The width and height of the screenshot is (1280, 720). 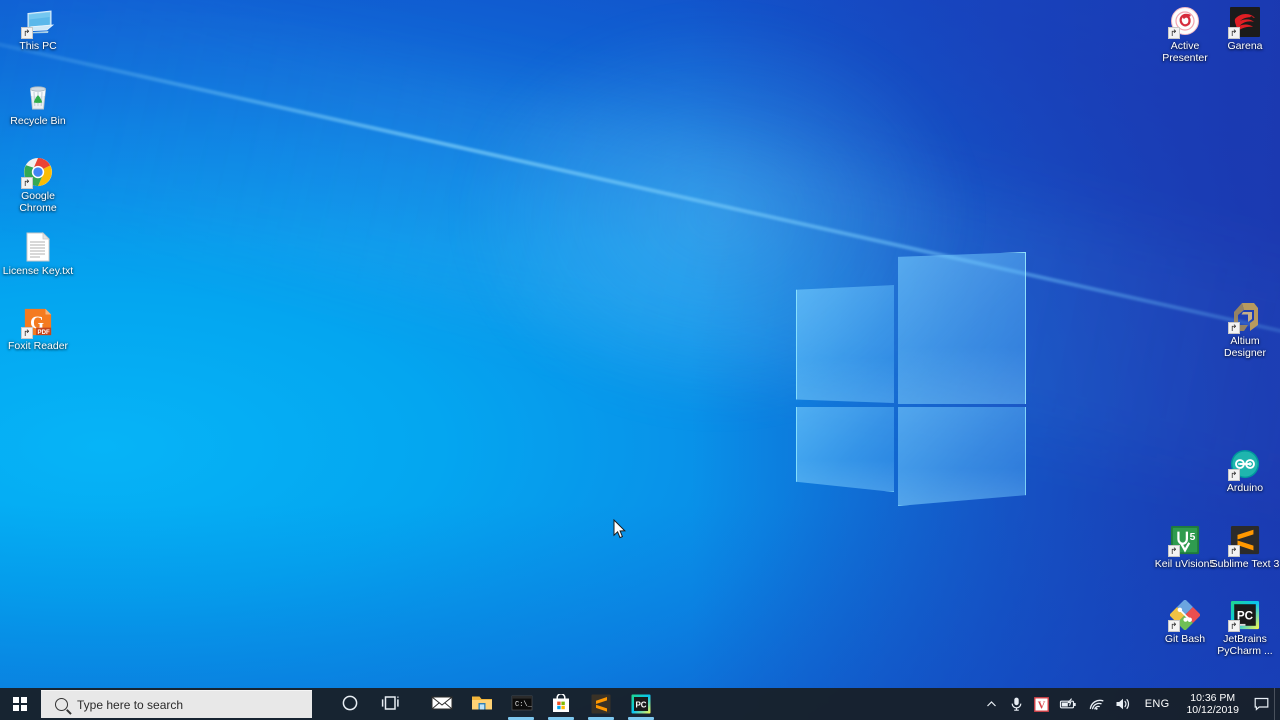 I want to click on microsoft-store-icon, so click(x=561, y=703).